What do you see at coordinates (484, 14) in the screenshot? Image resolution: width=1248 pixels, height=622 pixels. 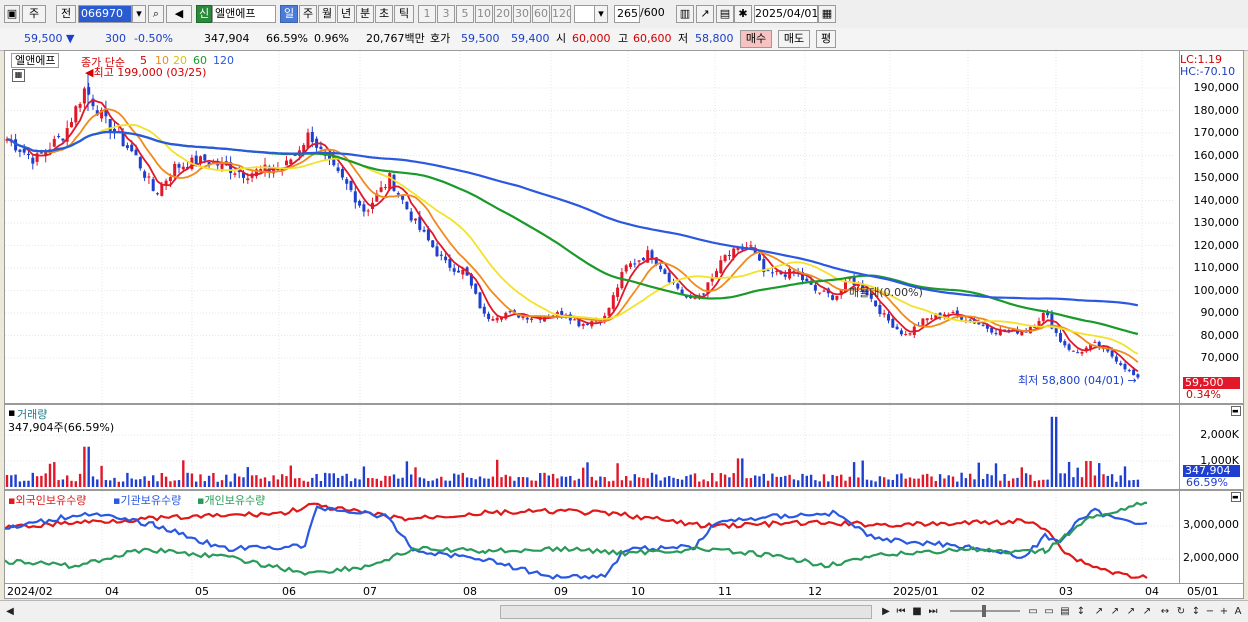 I see `interval-10: 10` at bounding box center [484, 14].